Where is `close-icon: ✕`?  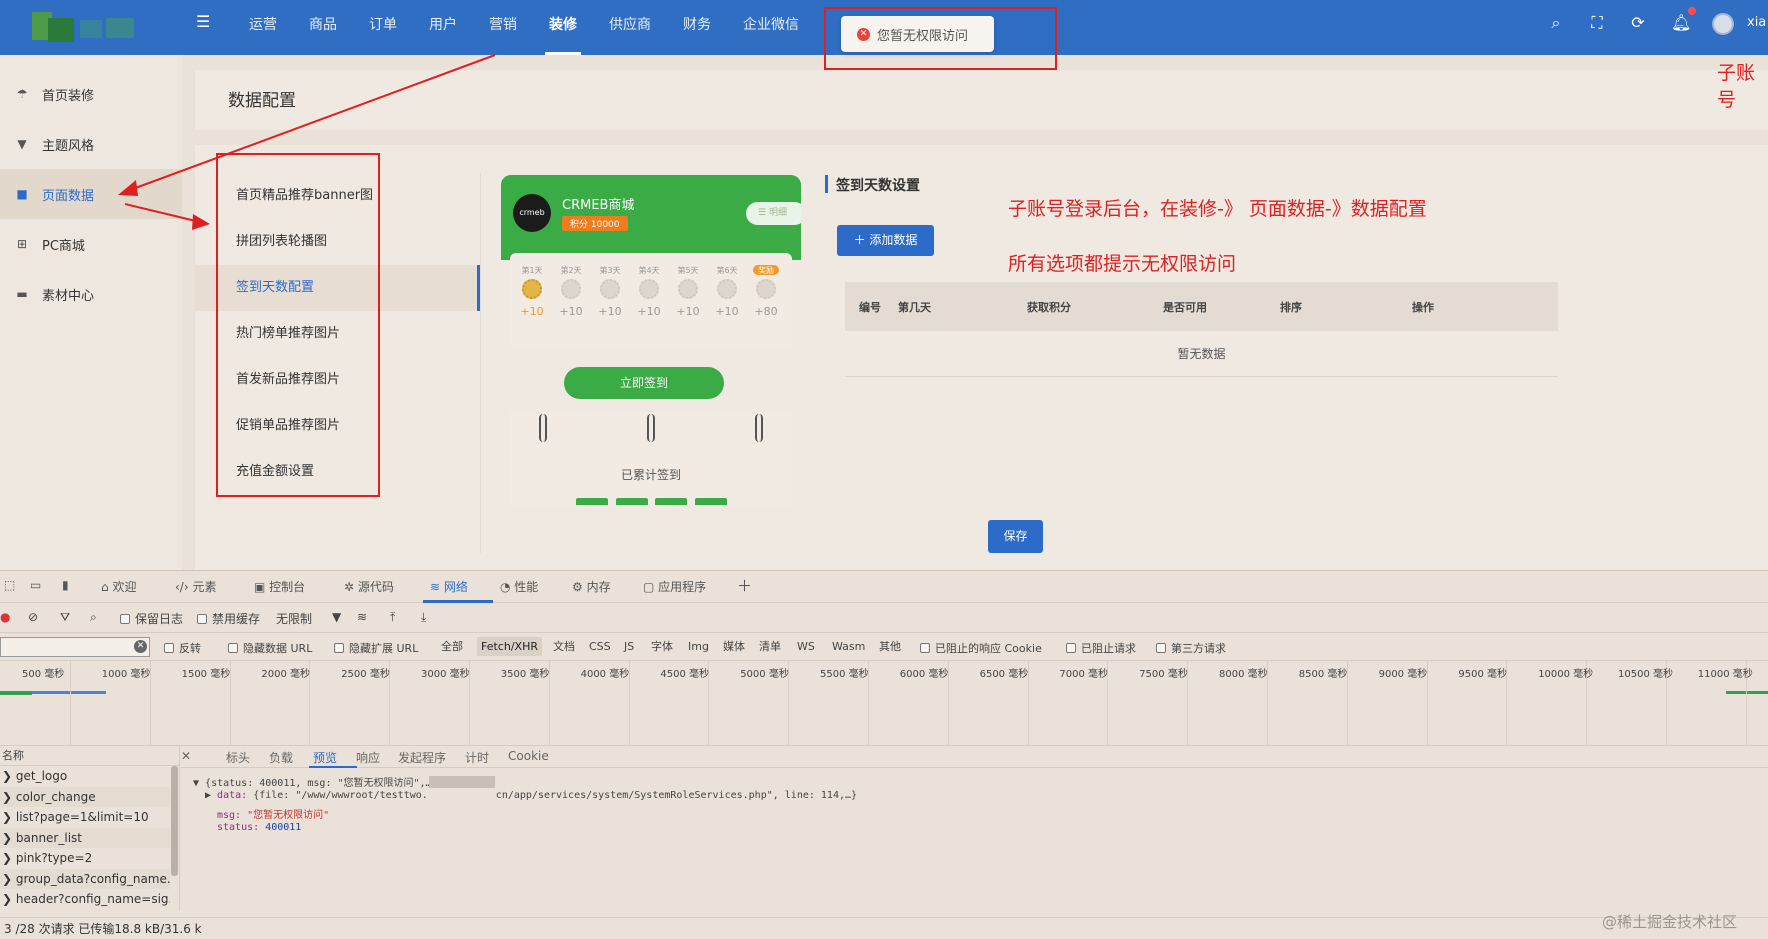
close-icon: ✕ is located at coordinates (186, 756).